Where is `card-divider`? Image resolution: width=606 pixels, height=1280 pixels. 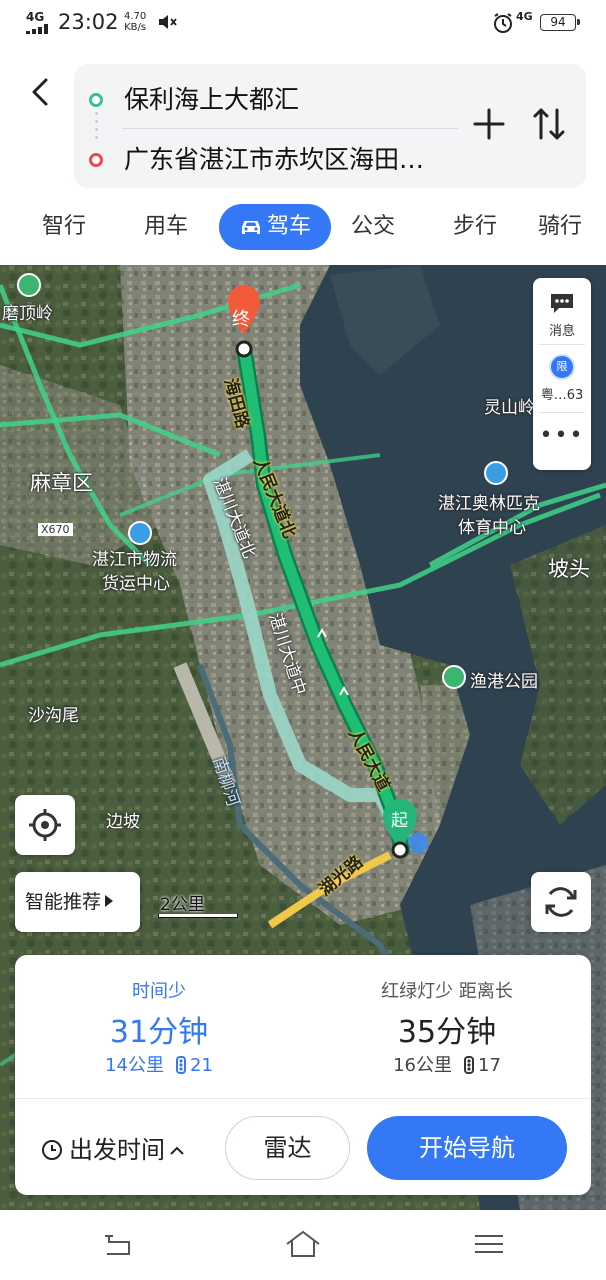 card-divider is located at coordinates (303, 1098).